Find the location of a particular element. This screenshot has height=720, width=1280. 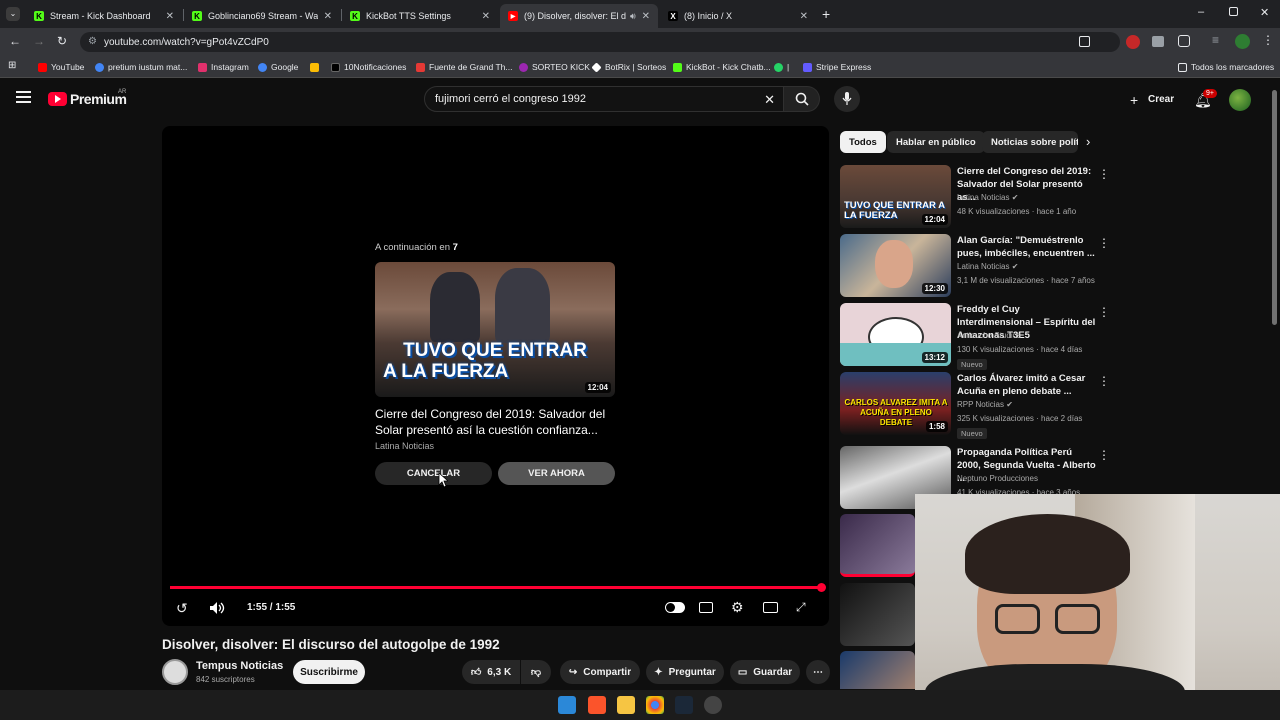

clear-search-icon: ✕ is located at coordinates (769, 100).